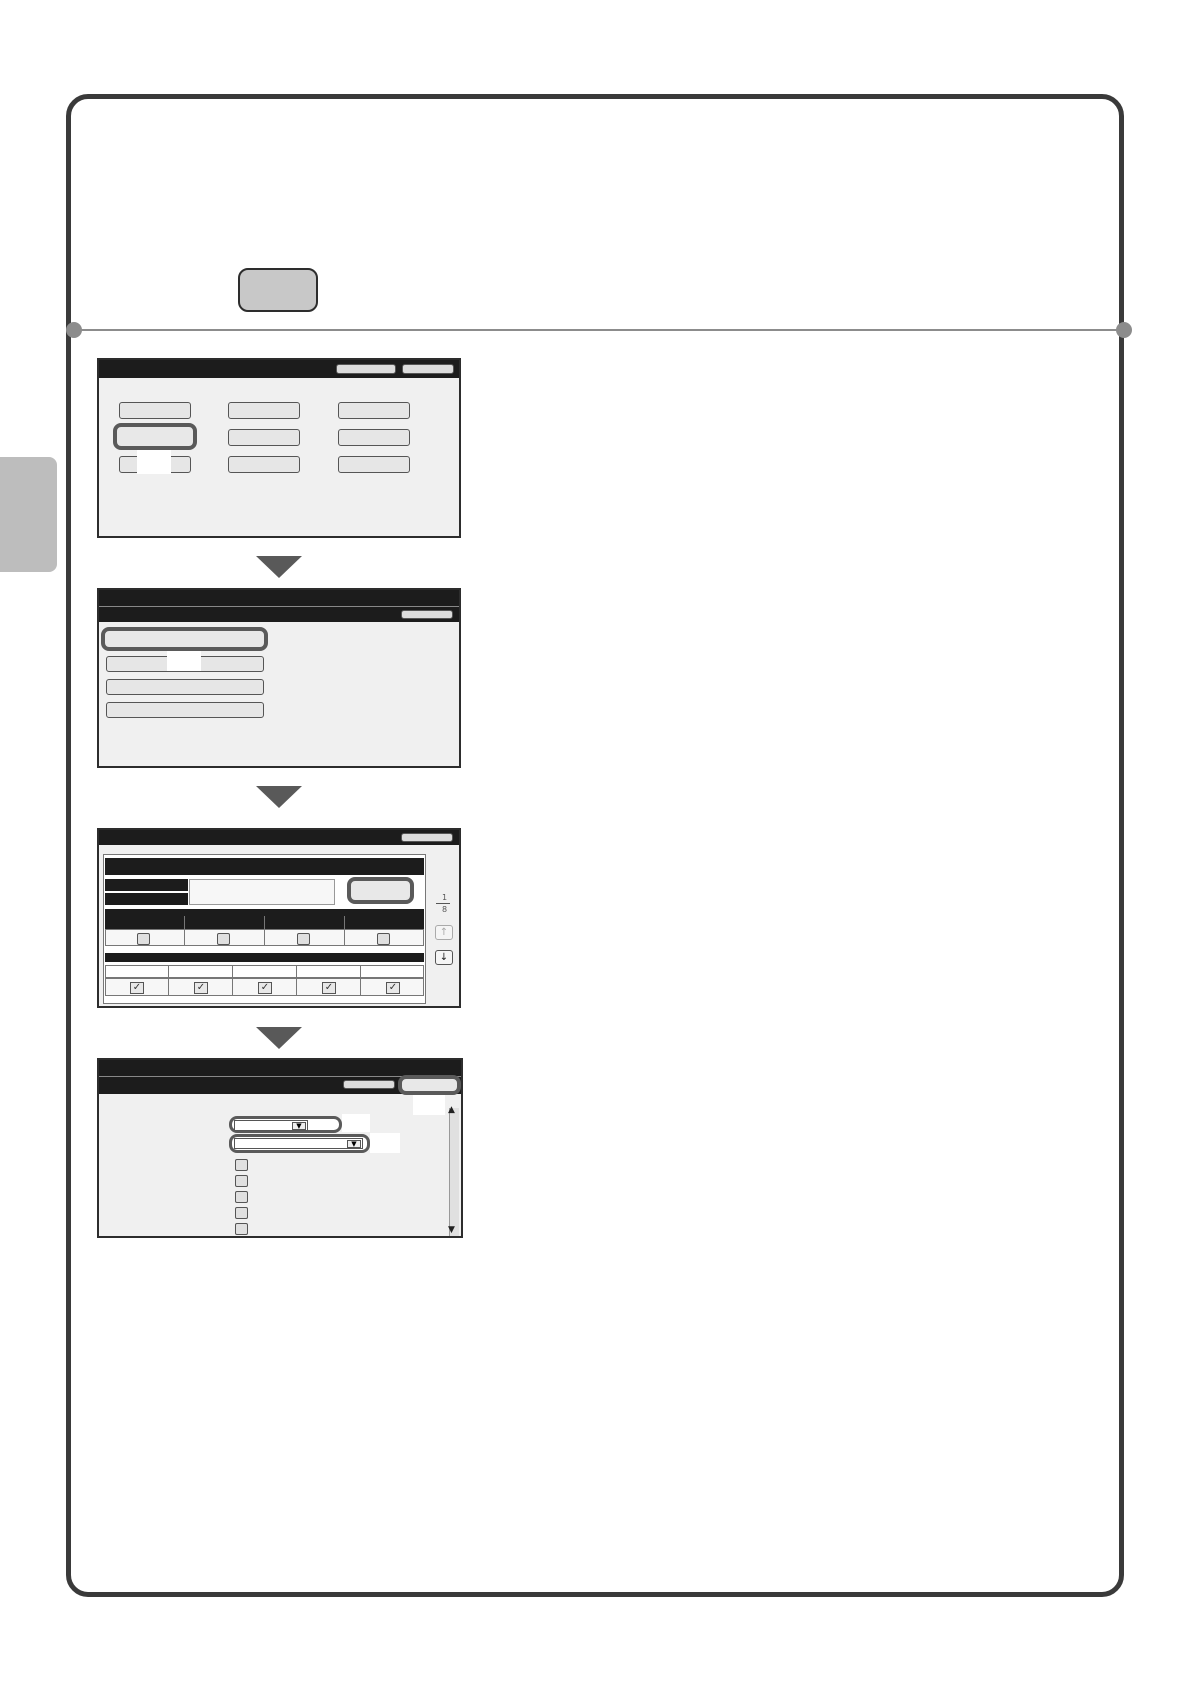 Image resolution: width=1190 pixels, height=1684 pixels. Describe the element at coordinates (184, 639) in the screenshot. I see `list-button-1-highlighted` at that location.